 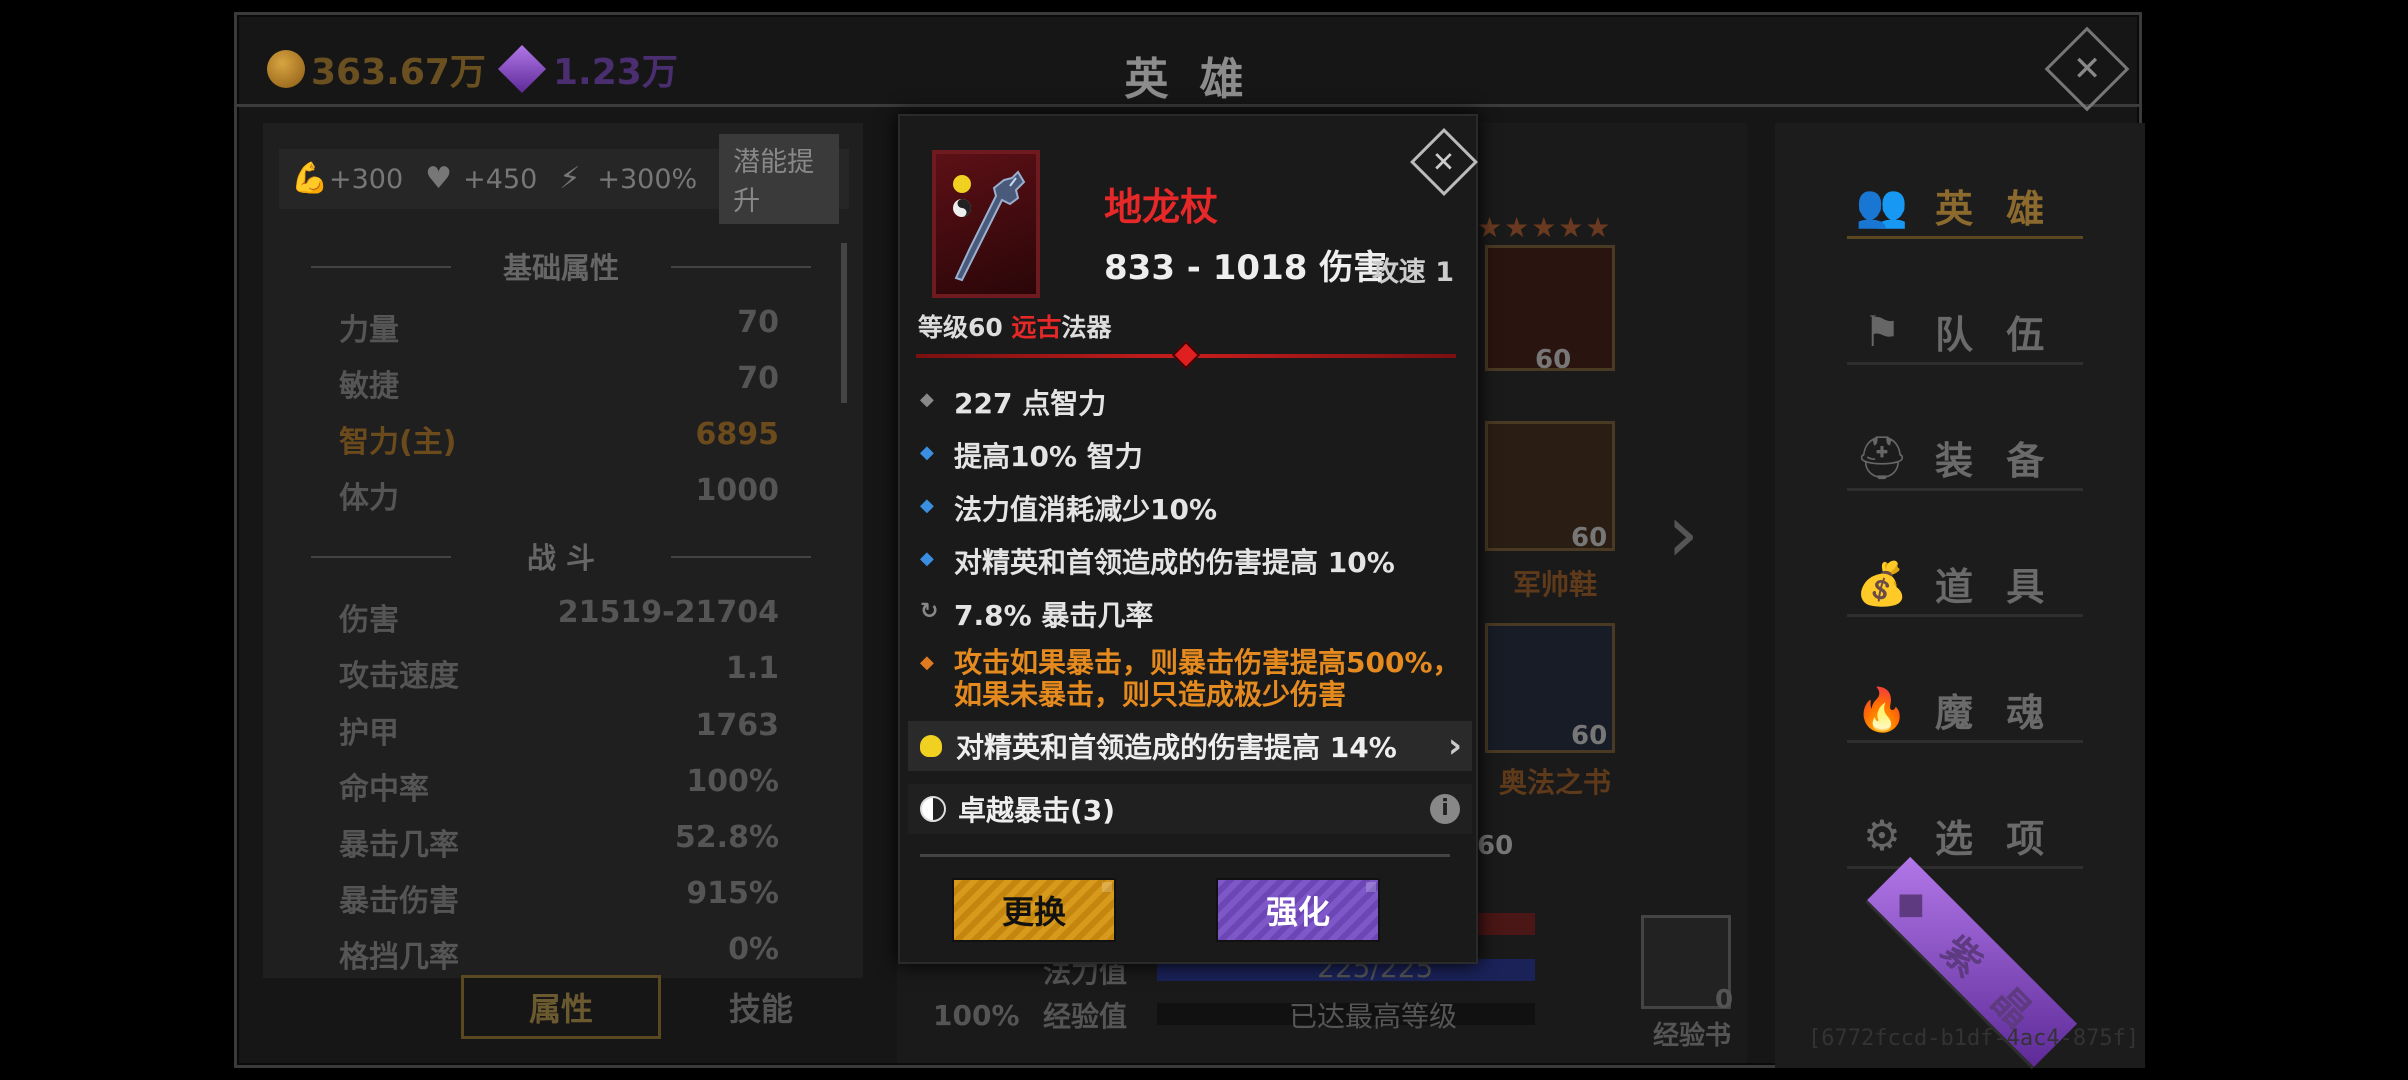 I want to click on divider, so click(x=1185, y=855).